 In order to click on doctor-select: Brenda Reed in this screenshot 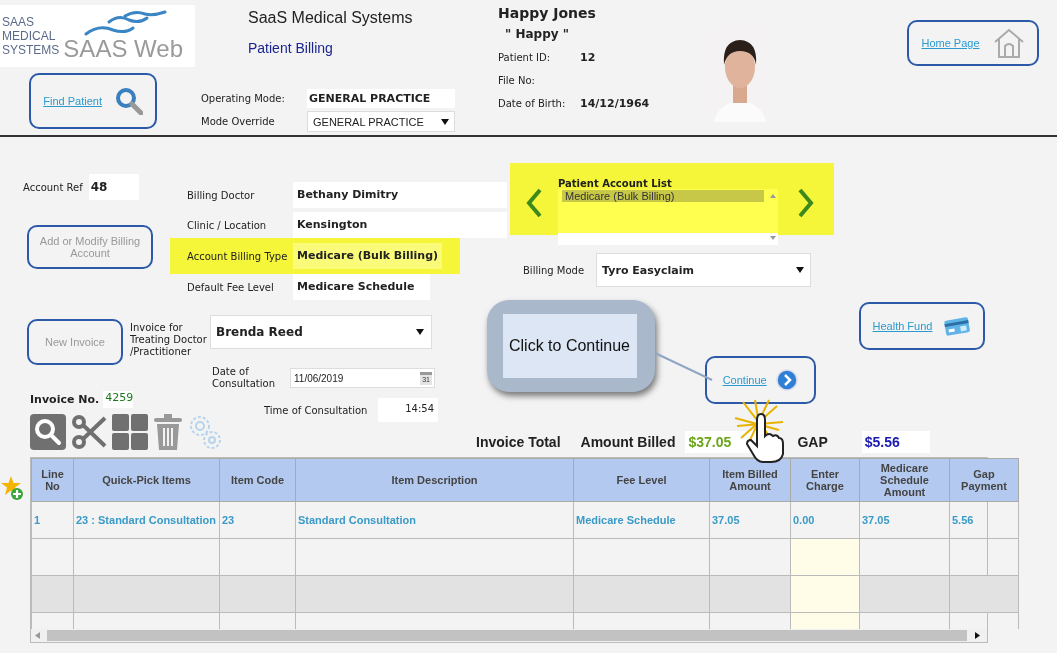, I will do `click(321, 332)`.